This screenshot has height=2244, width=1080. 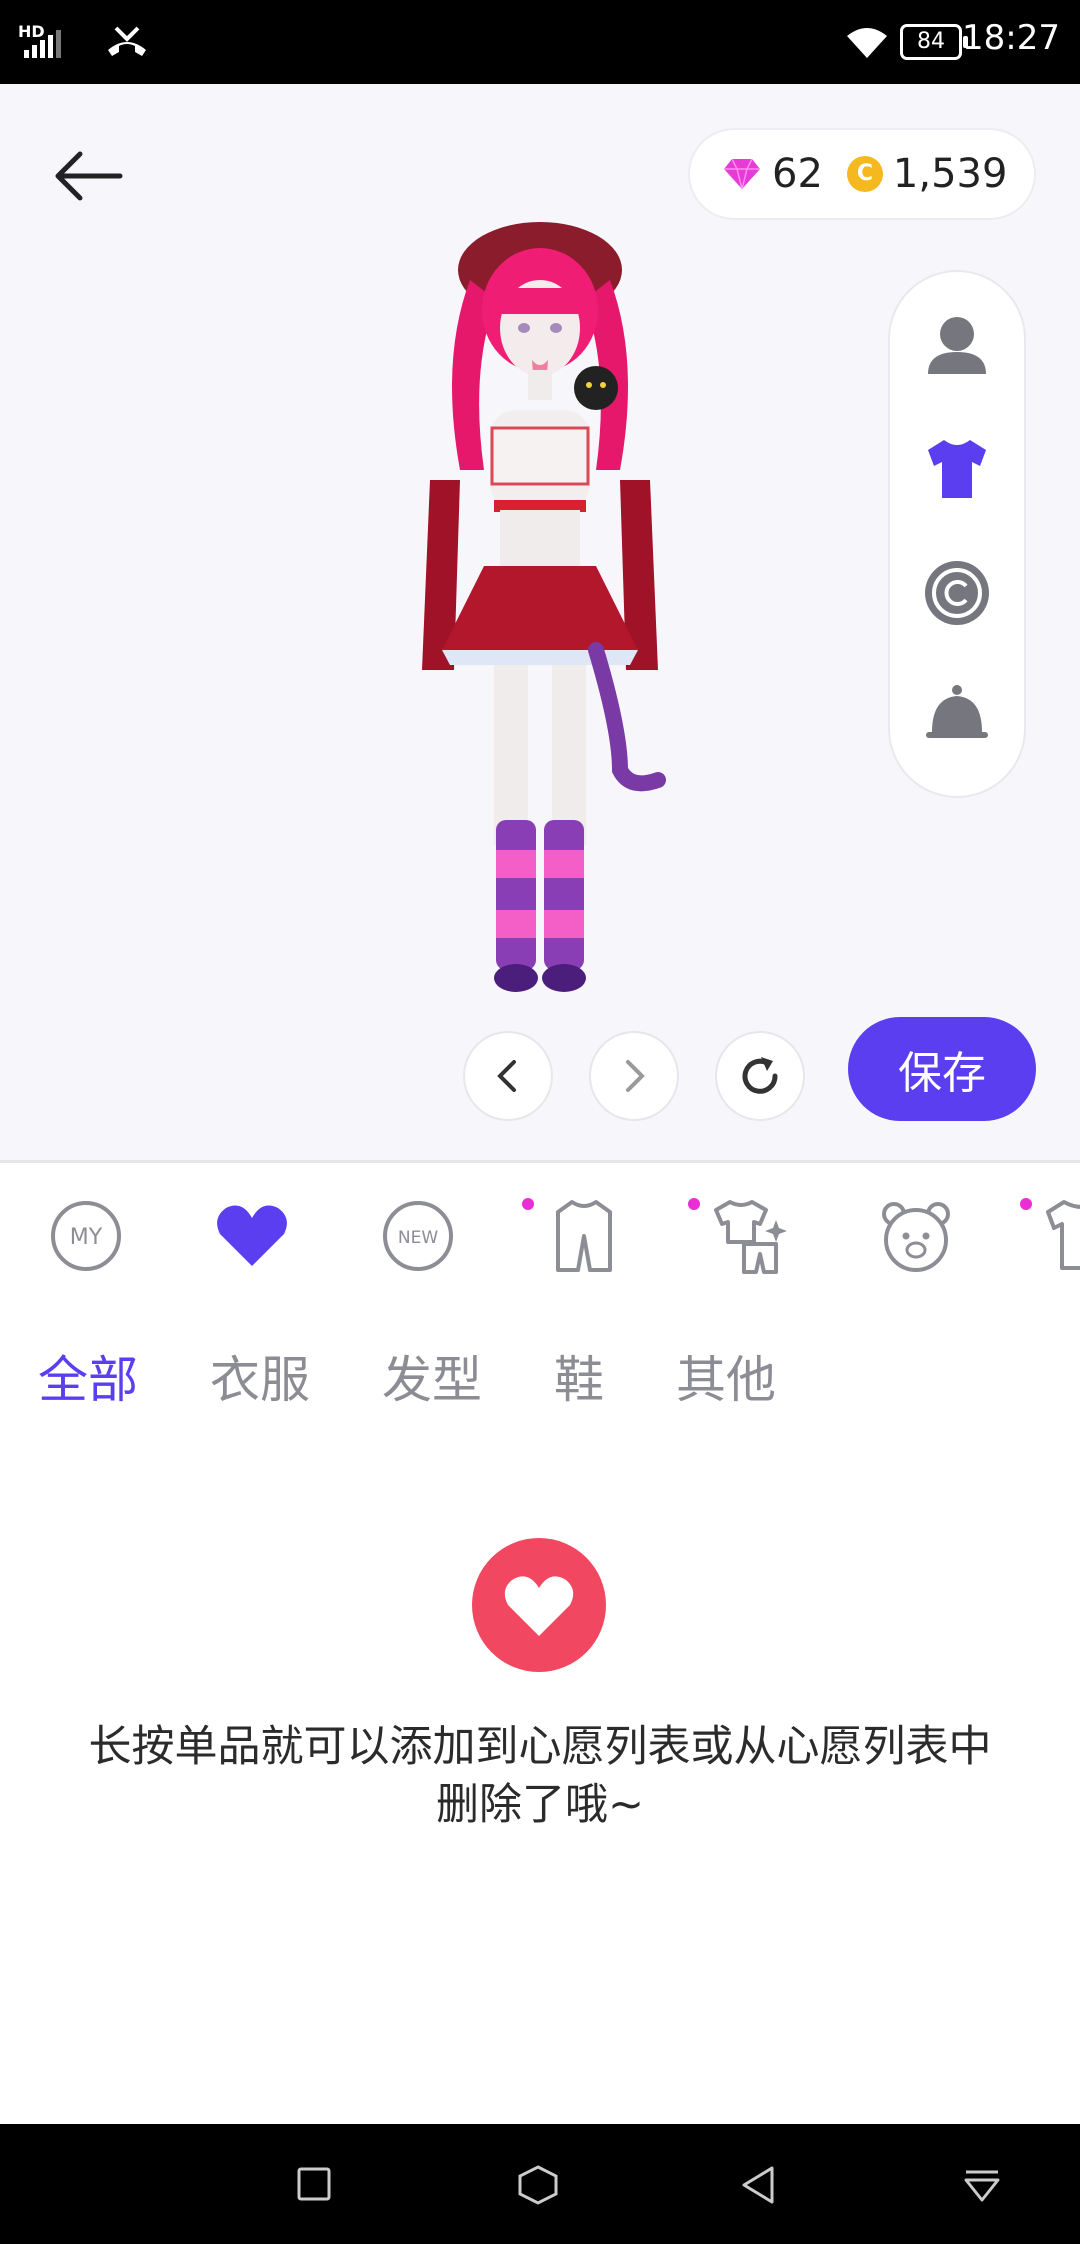 What do you see at coordinates (957, 534) in the screenshot?
I see `wardrobe-side-panel` at bounding box center [957, 534].